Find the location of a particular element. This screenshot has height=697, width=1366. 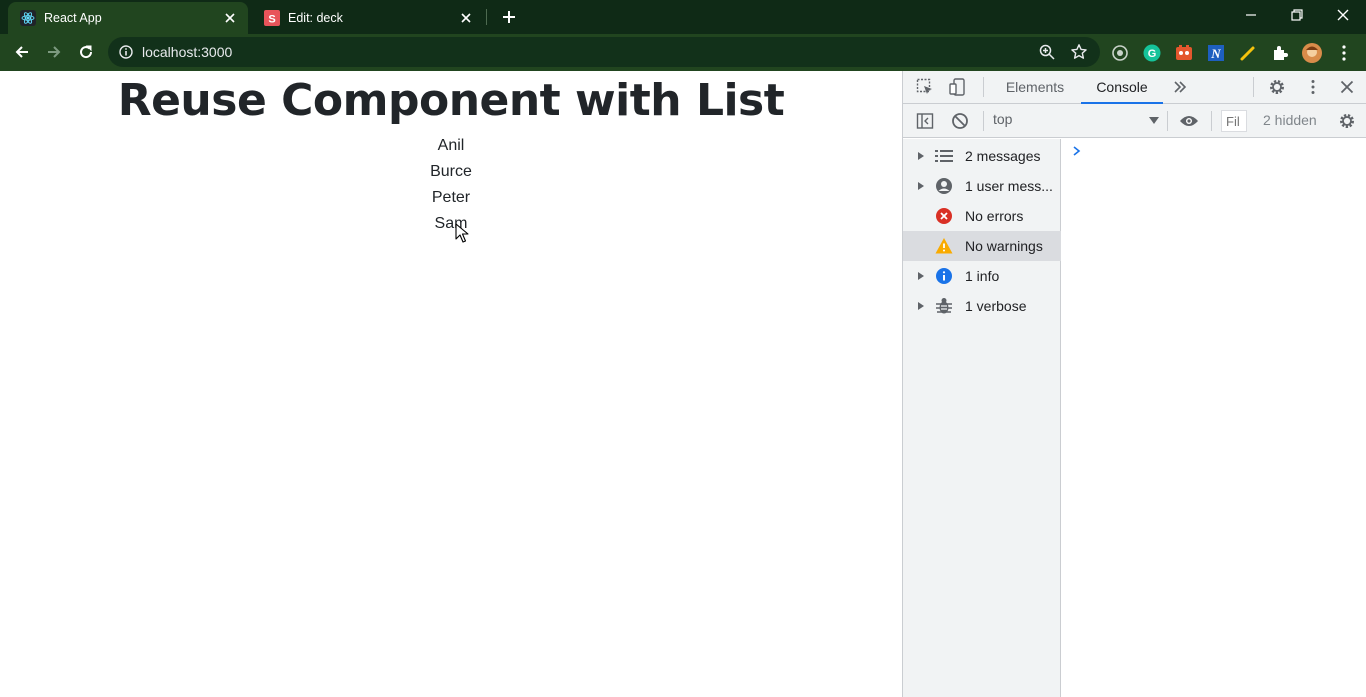

address-bar: localhost:3000 is located at coordinates (604, 52).